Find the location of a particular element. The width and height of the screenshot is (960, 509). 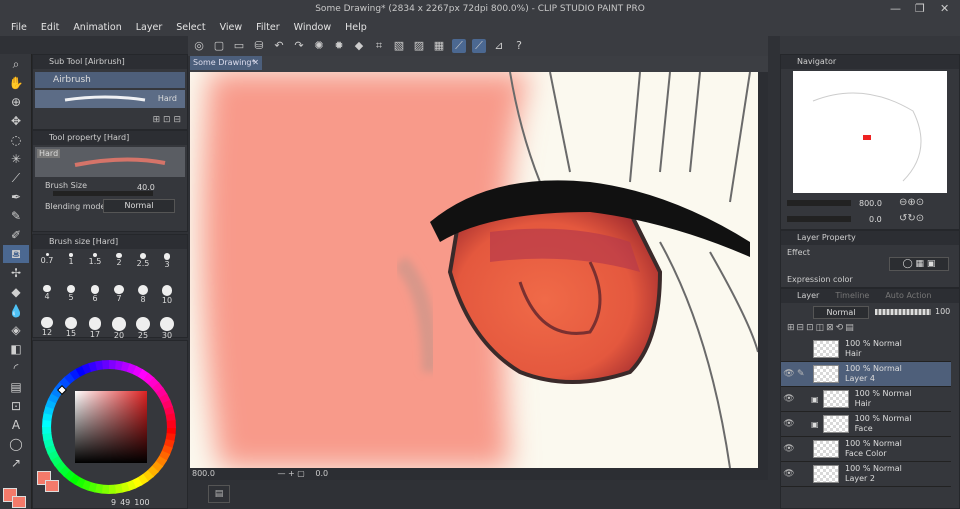

transform-icon: ⌗ is located at coordinates (379, 46).